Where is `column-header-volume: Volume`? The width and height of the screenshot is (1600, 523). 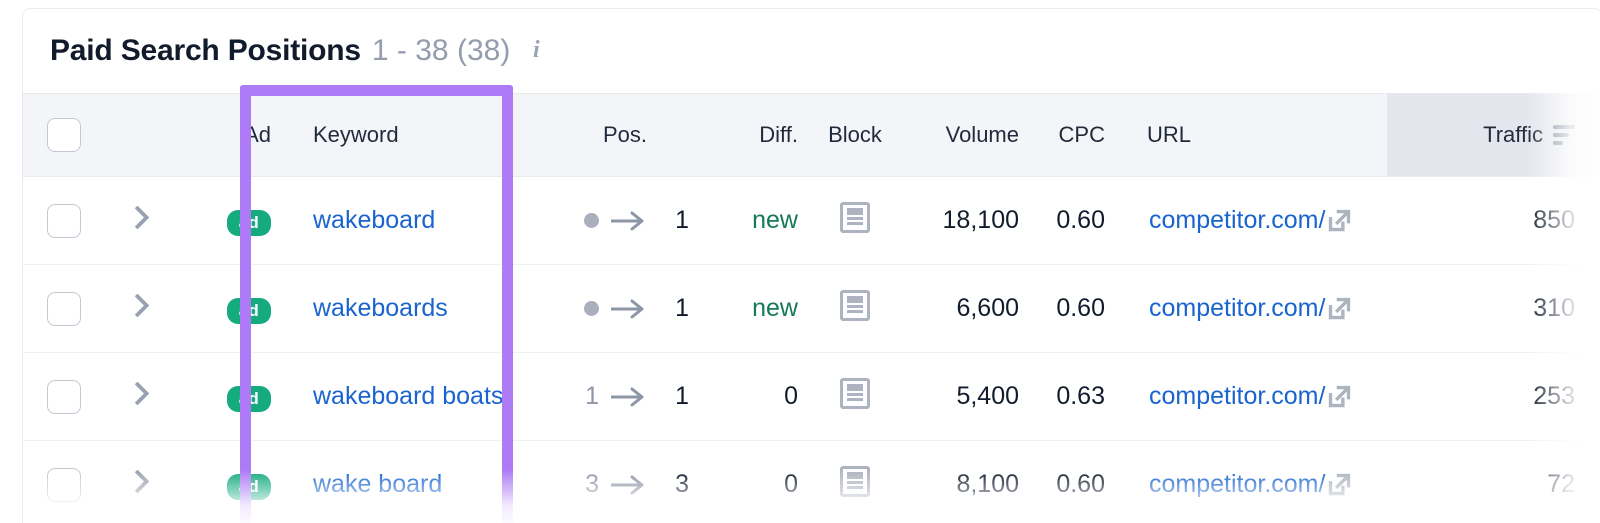 column-header-volume: Volume is located at coordinates (965, 135).